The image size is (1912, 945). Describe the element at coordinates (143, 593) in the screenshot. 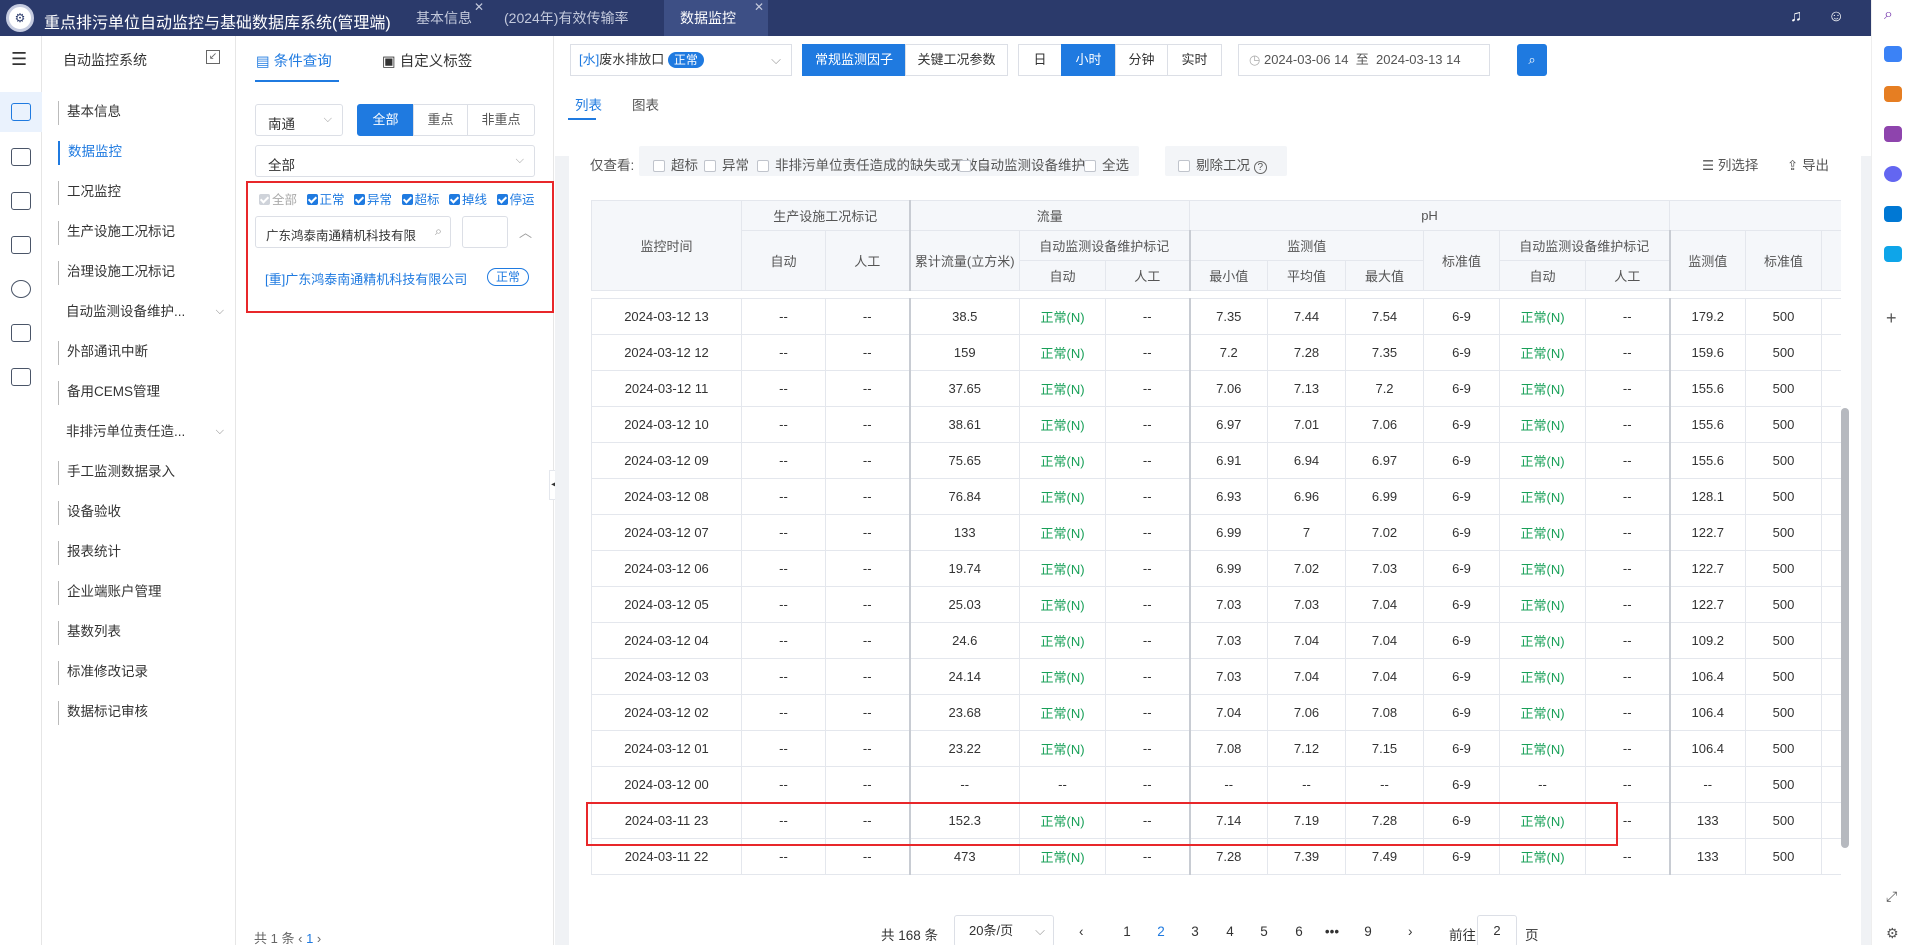

I see `nav-item-accounts: 企业端账户管理` at that location.